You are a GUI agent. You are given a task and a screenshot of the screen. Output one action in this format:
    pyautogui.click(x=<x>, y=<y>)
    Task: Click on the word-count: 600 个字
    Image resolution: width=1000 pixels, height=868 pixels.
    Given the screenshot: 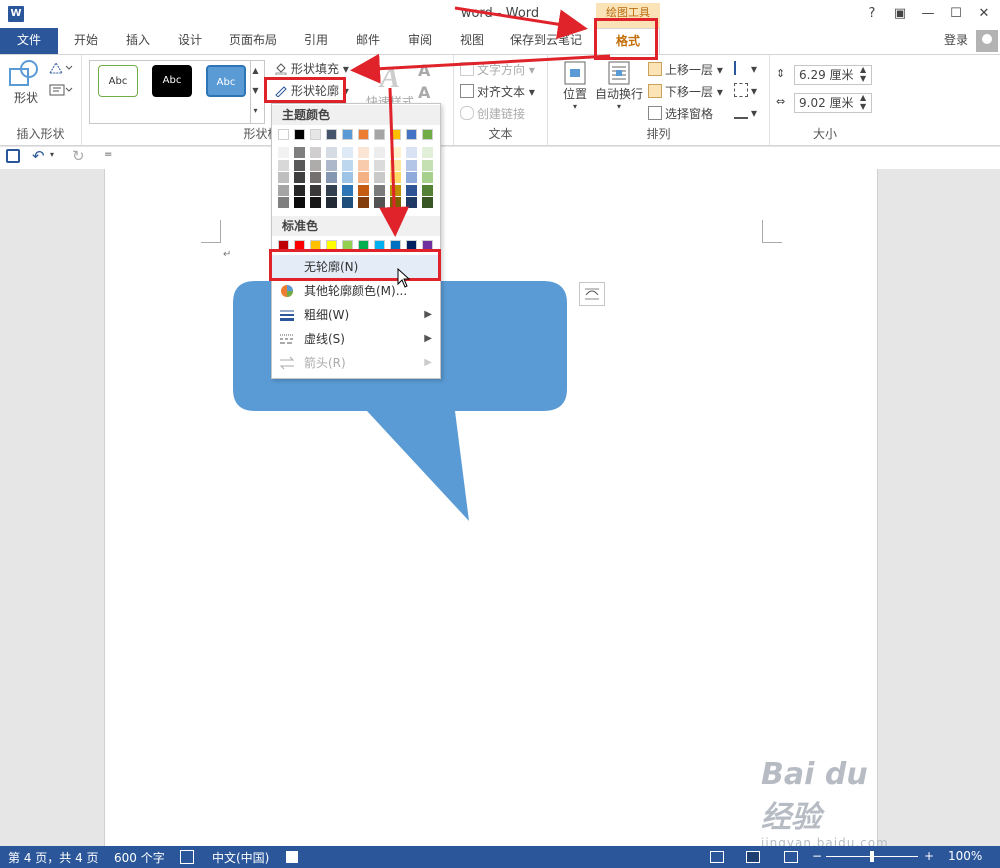 What is the action you would take?
    pyautogui.click(x=139, y=857)
    